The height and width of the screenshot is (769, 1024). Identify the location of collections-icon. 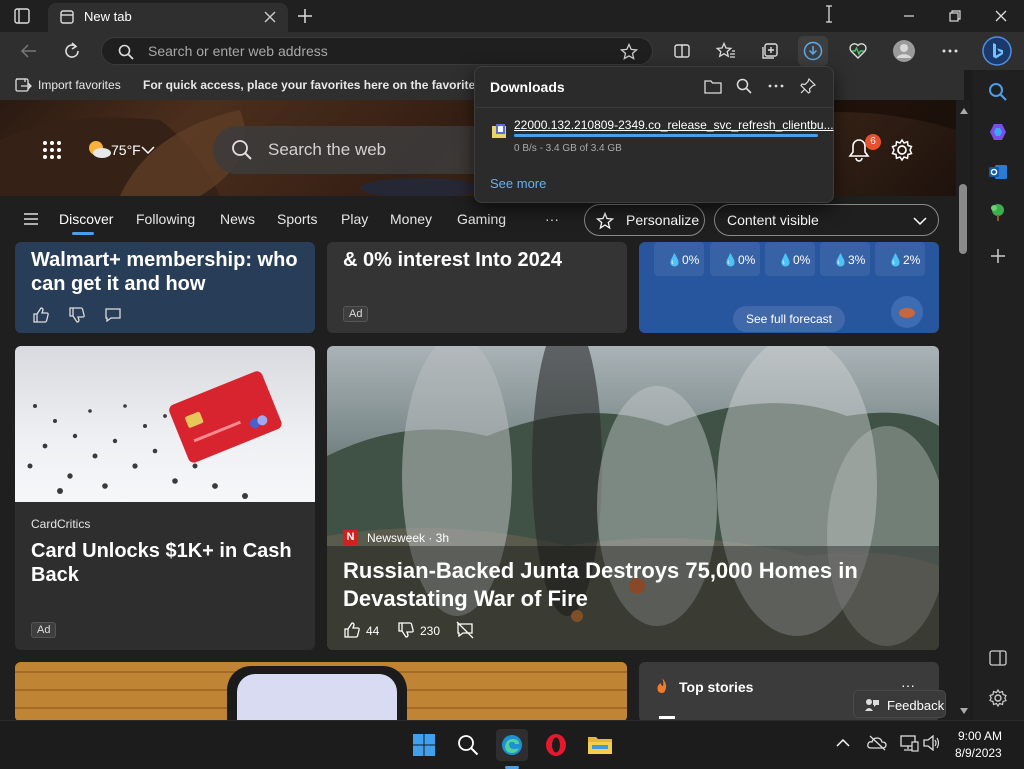
(770, 51).